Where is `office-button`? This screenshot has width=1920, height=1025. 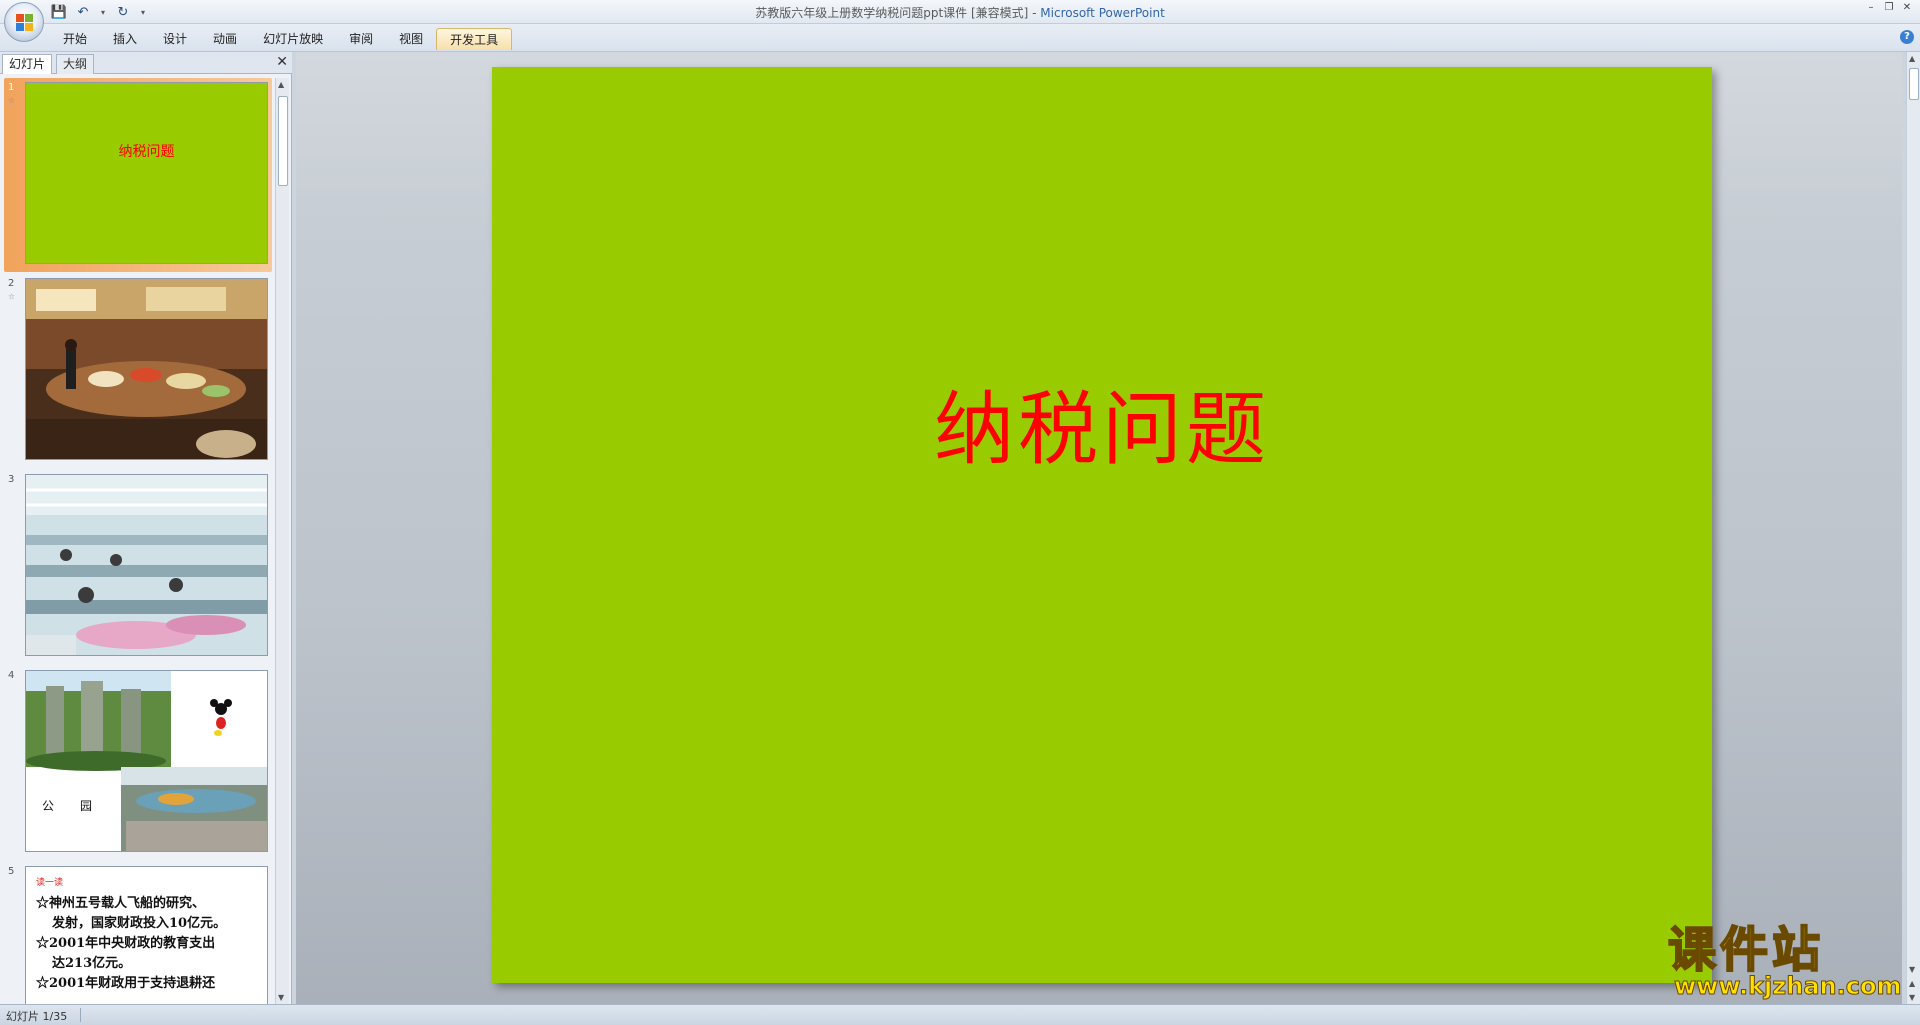 office-button is located at coordinates (24, 22).